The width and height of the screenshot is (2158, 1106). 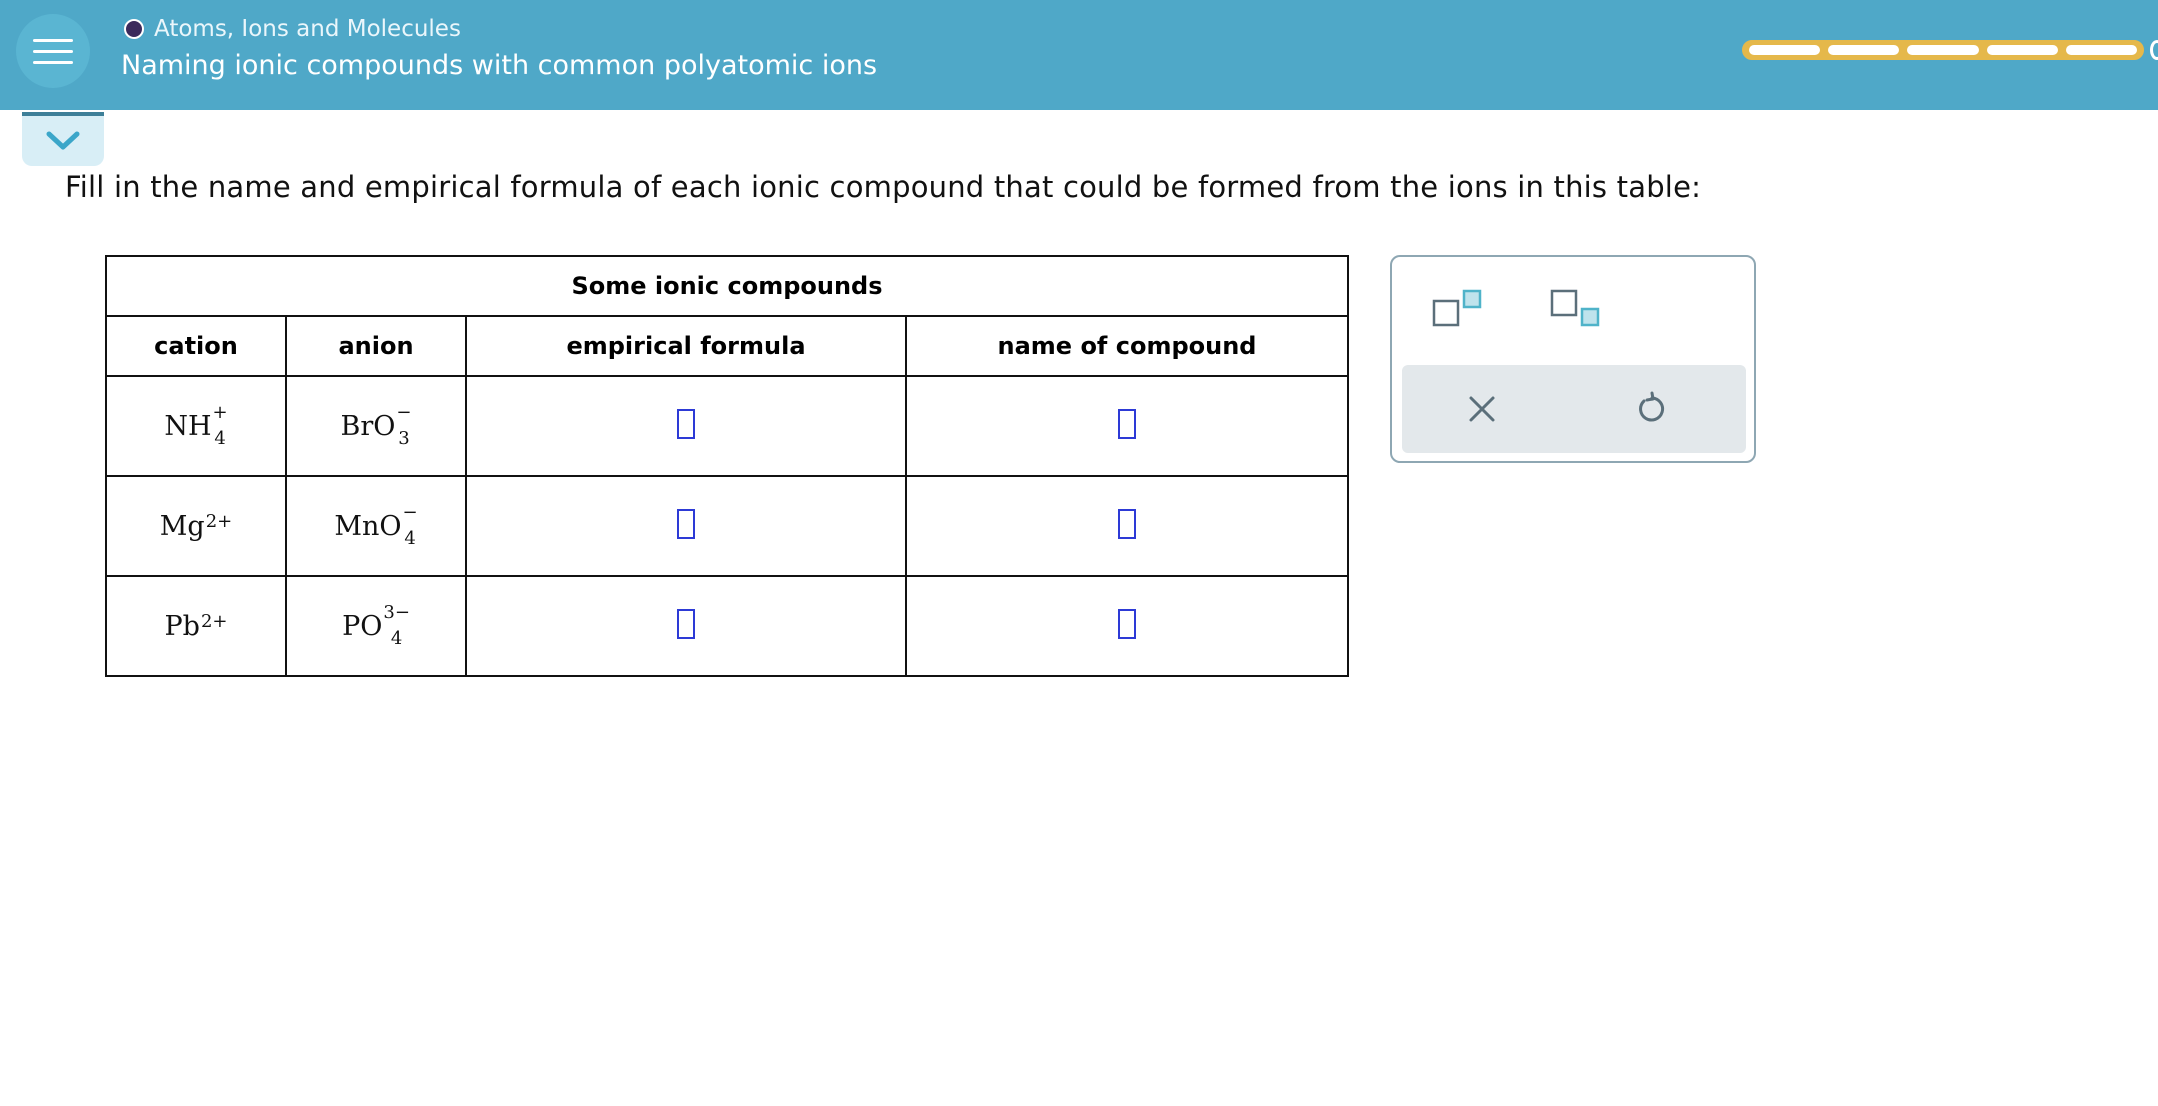 I want to click on anion-cell: PO 3− 4, so click(x=376, y=626).